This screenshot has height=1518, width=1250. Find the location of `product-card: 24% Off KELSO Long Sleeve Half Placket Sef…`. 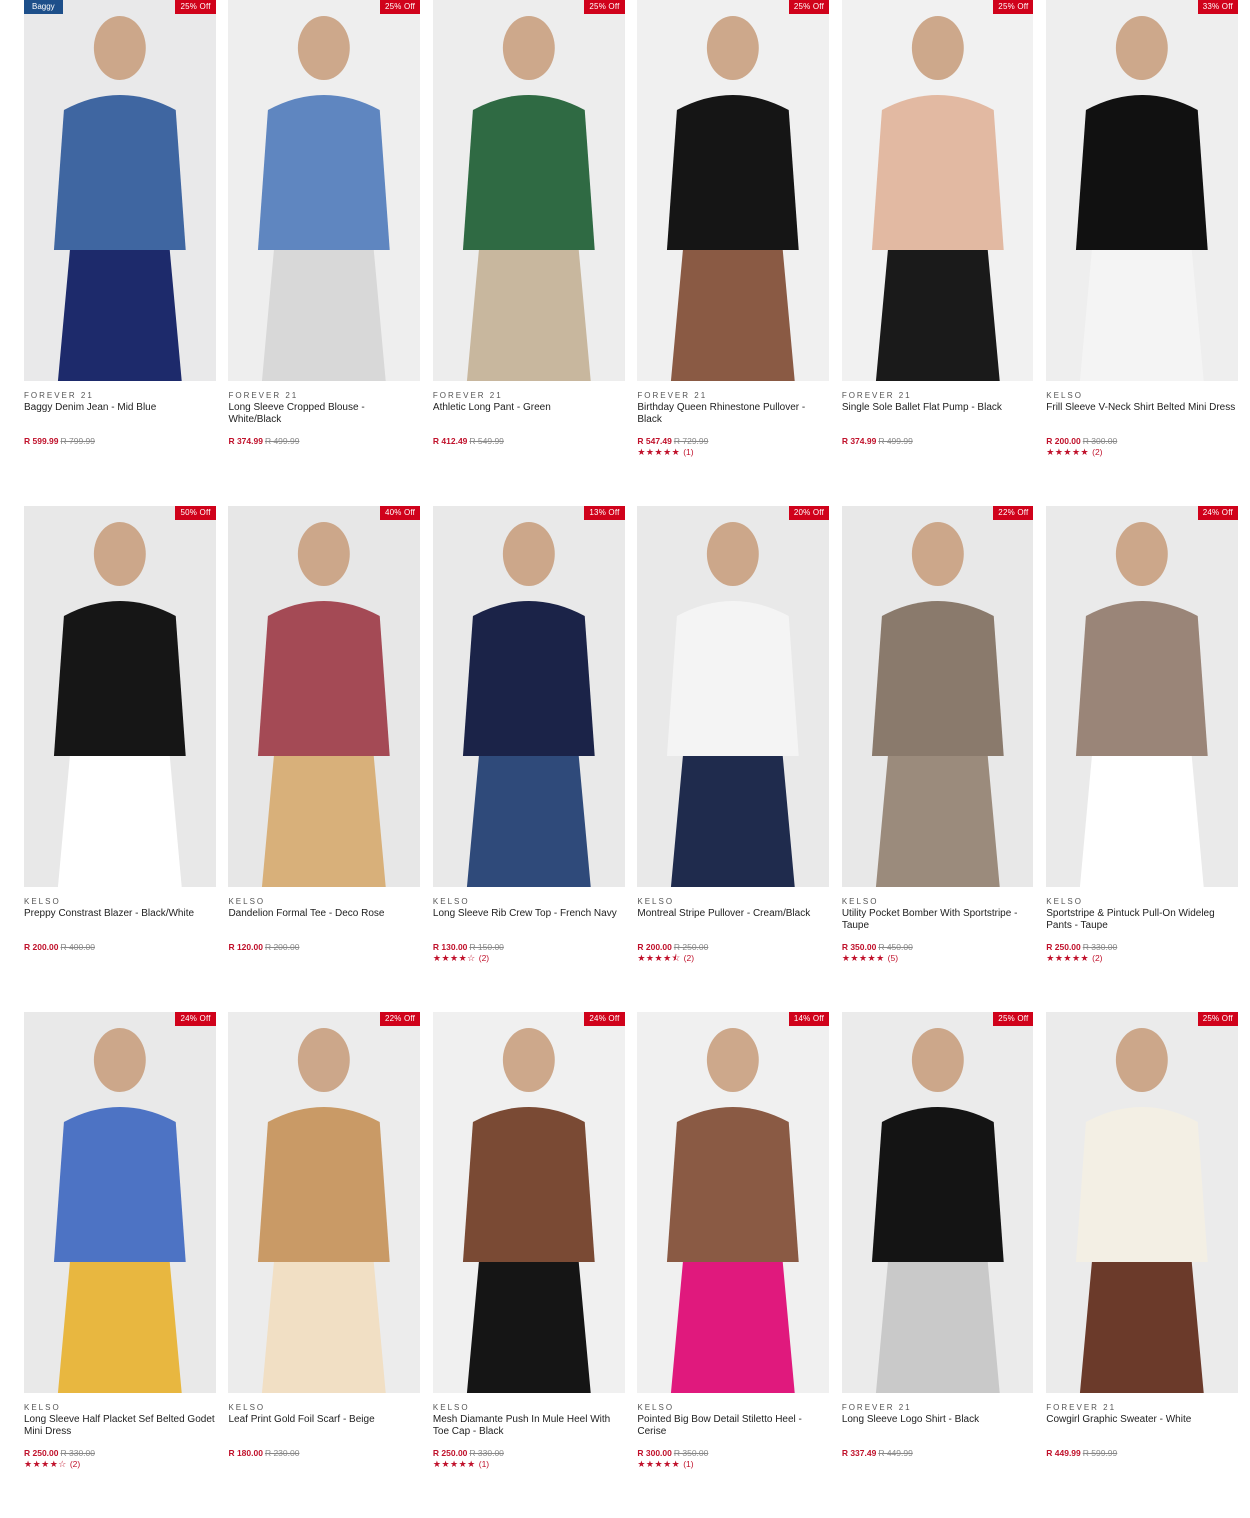

product-card: 24% Off KELSO Long Sleeve Half Placket Sef… is located at coordinates (120, 1265).